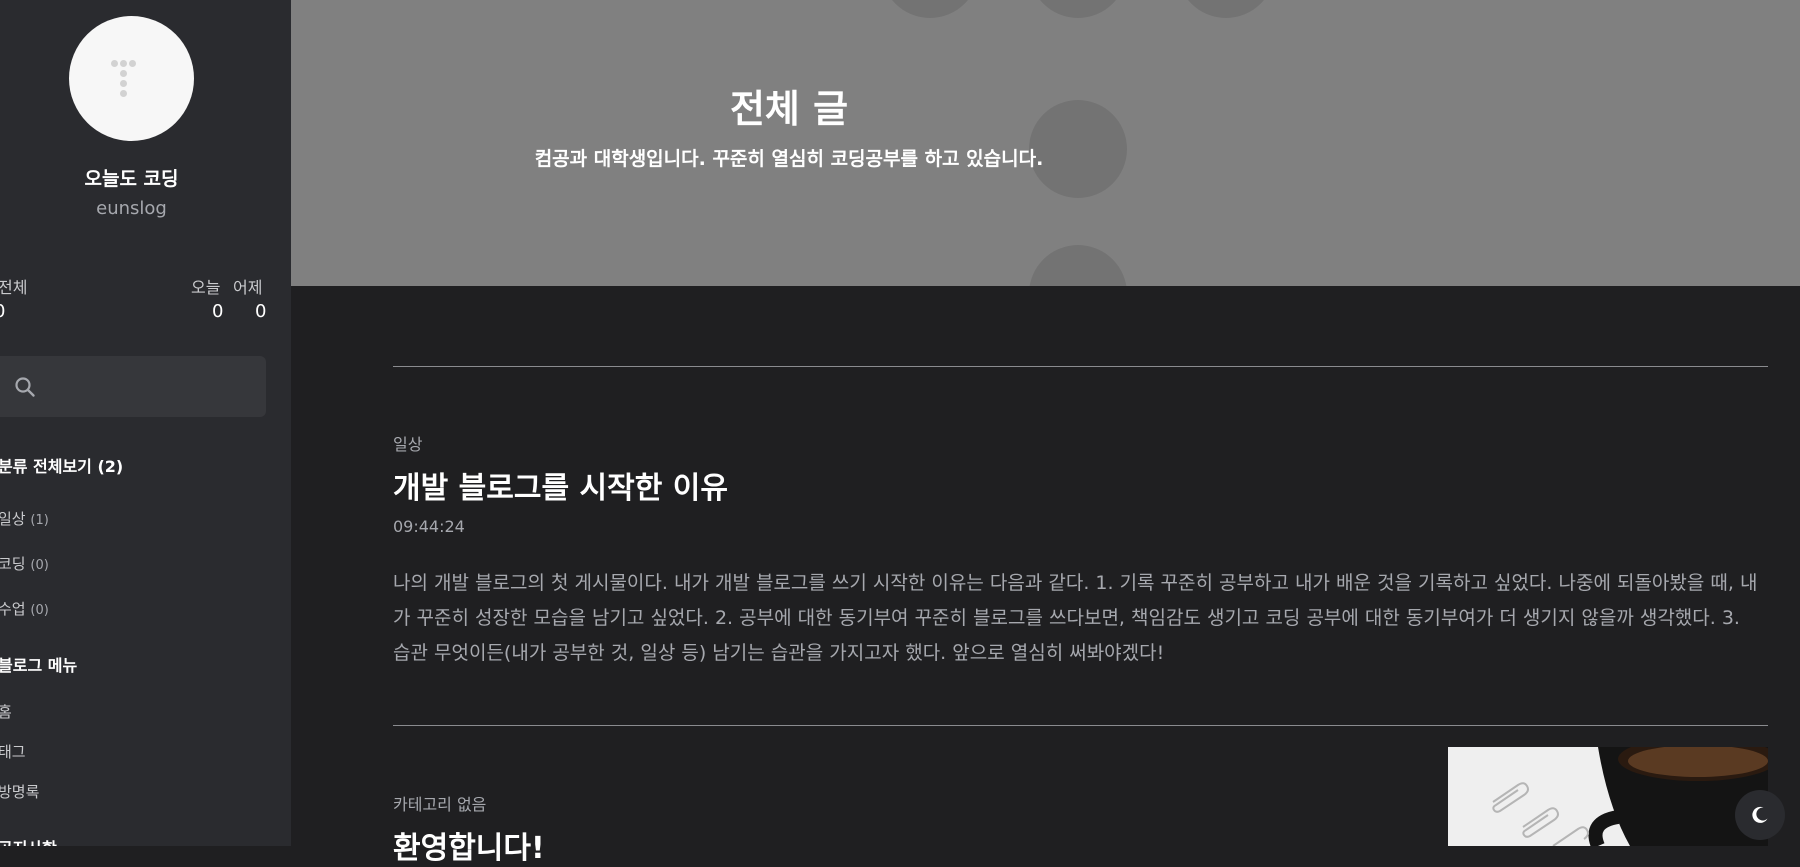  Describe the element at coordinates (248, 287) in the screenshot. I see `stat-yesterday-label: 어제` at that location.